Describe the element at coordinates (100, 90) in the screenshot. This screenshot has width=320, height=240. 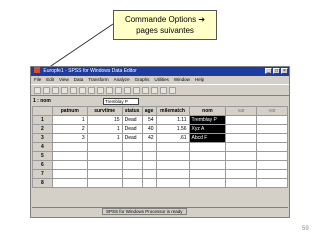
I see `goto-case-icon` at that location.